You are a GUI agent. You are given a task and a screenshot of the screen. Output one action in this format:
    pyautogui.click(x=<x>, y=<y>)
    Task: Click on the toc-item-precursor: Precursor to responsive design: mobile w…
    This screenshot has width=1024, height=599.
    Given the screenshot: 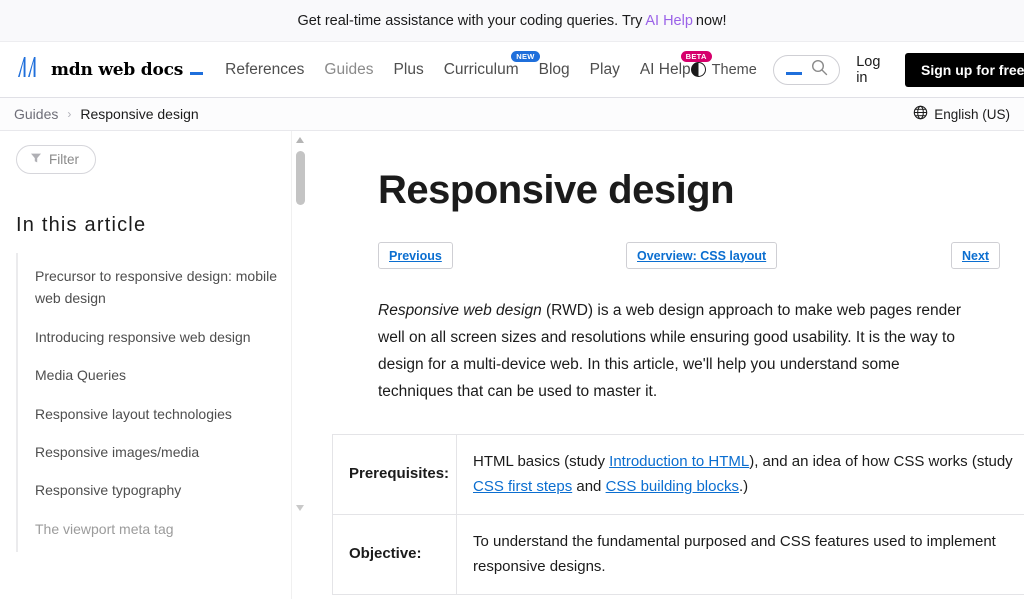 What is the action you would take?
    pyautogui.click(x=156, y=287)
    